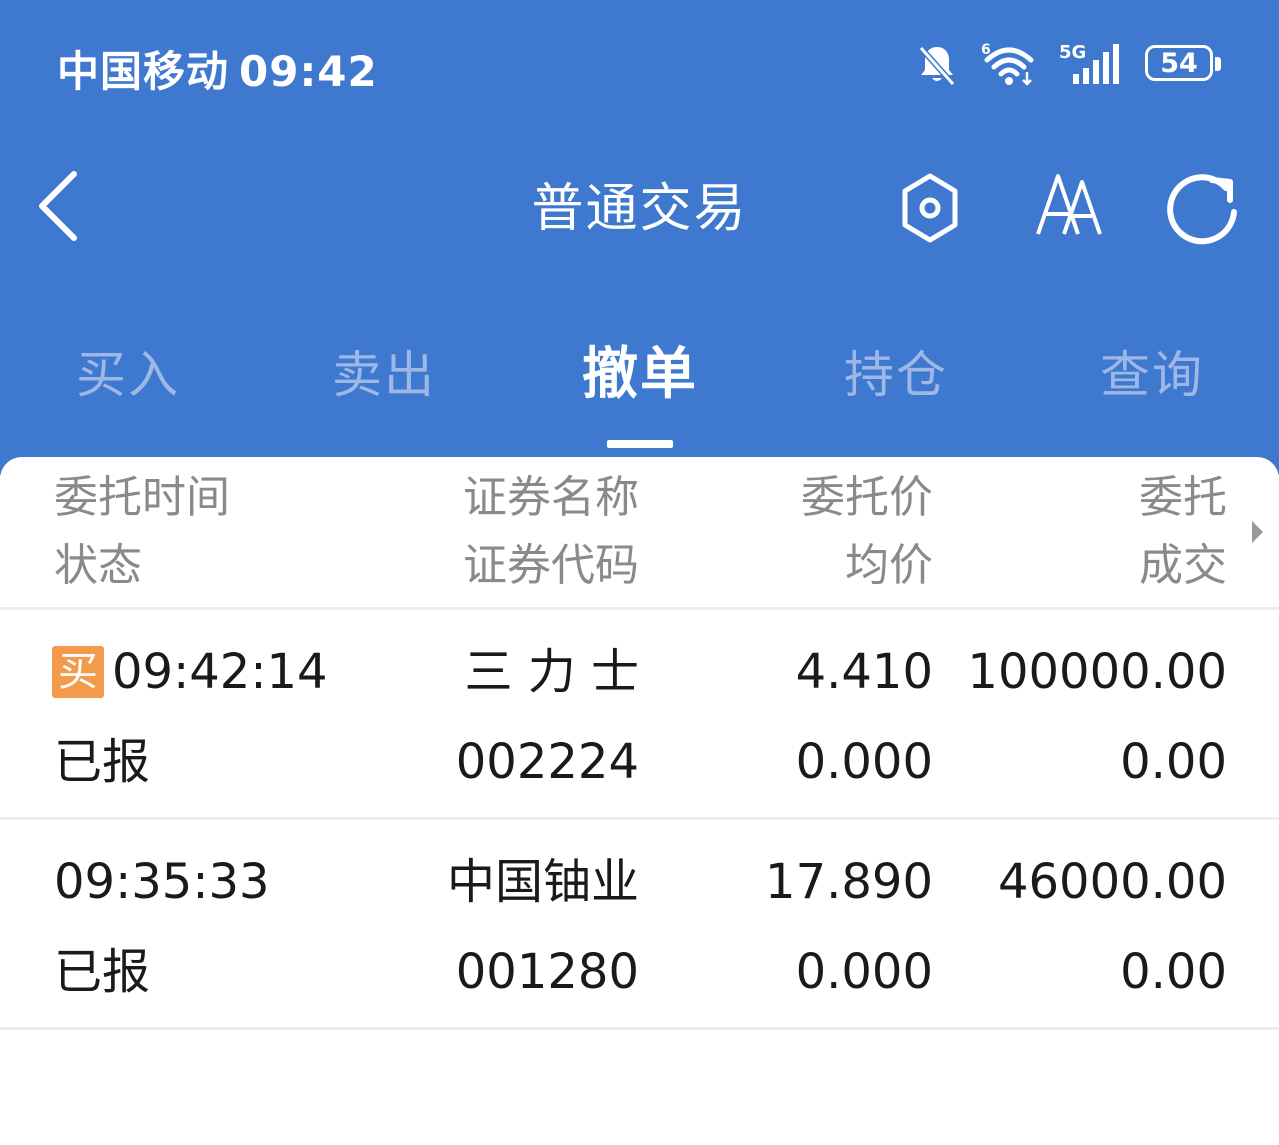 The image size is (1279, 1145). What do you see at coordinates (1091, 65) in the screenshot?
I see `cellular-signal-icon: 5G` at bounding box center [1091, 65].